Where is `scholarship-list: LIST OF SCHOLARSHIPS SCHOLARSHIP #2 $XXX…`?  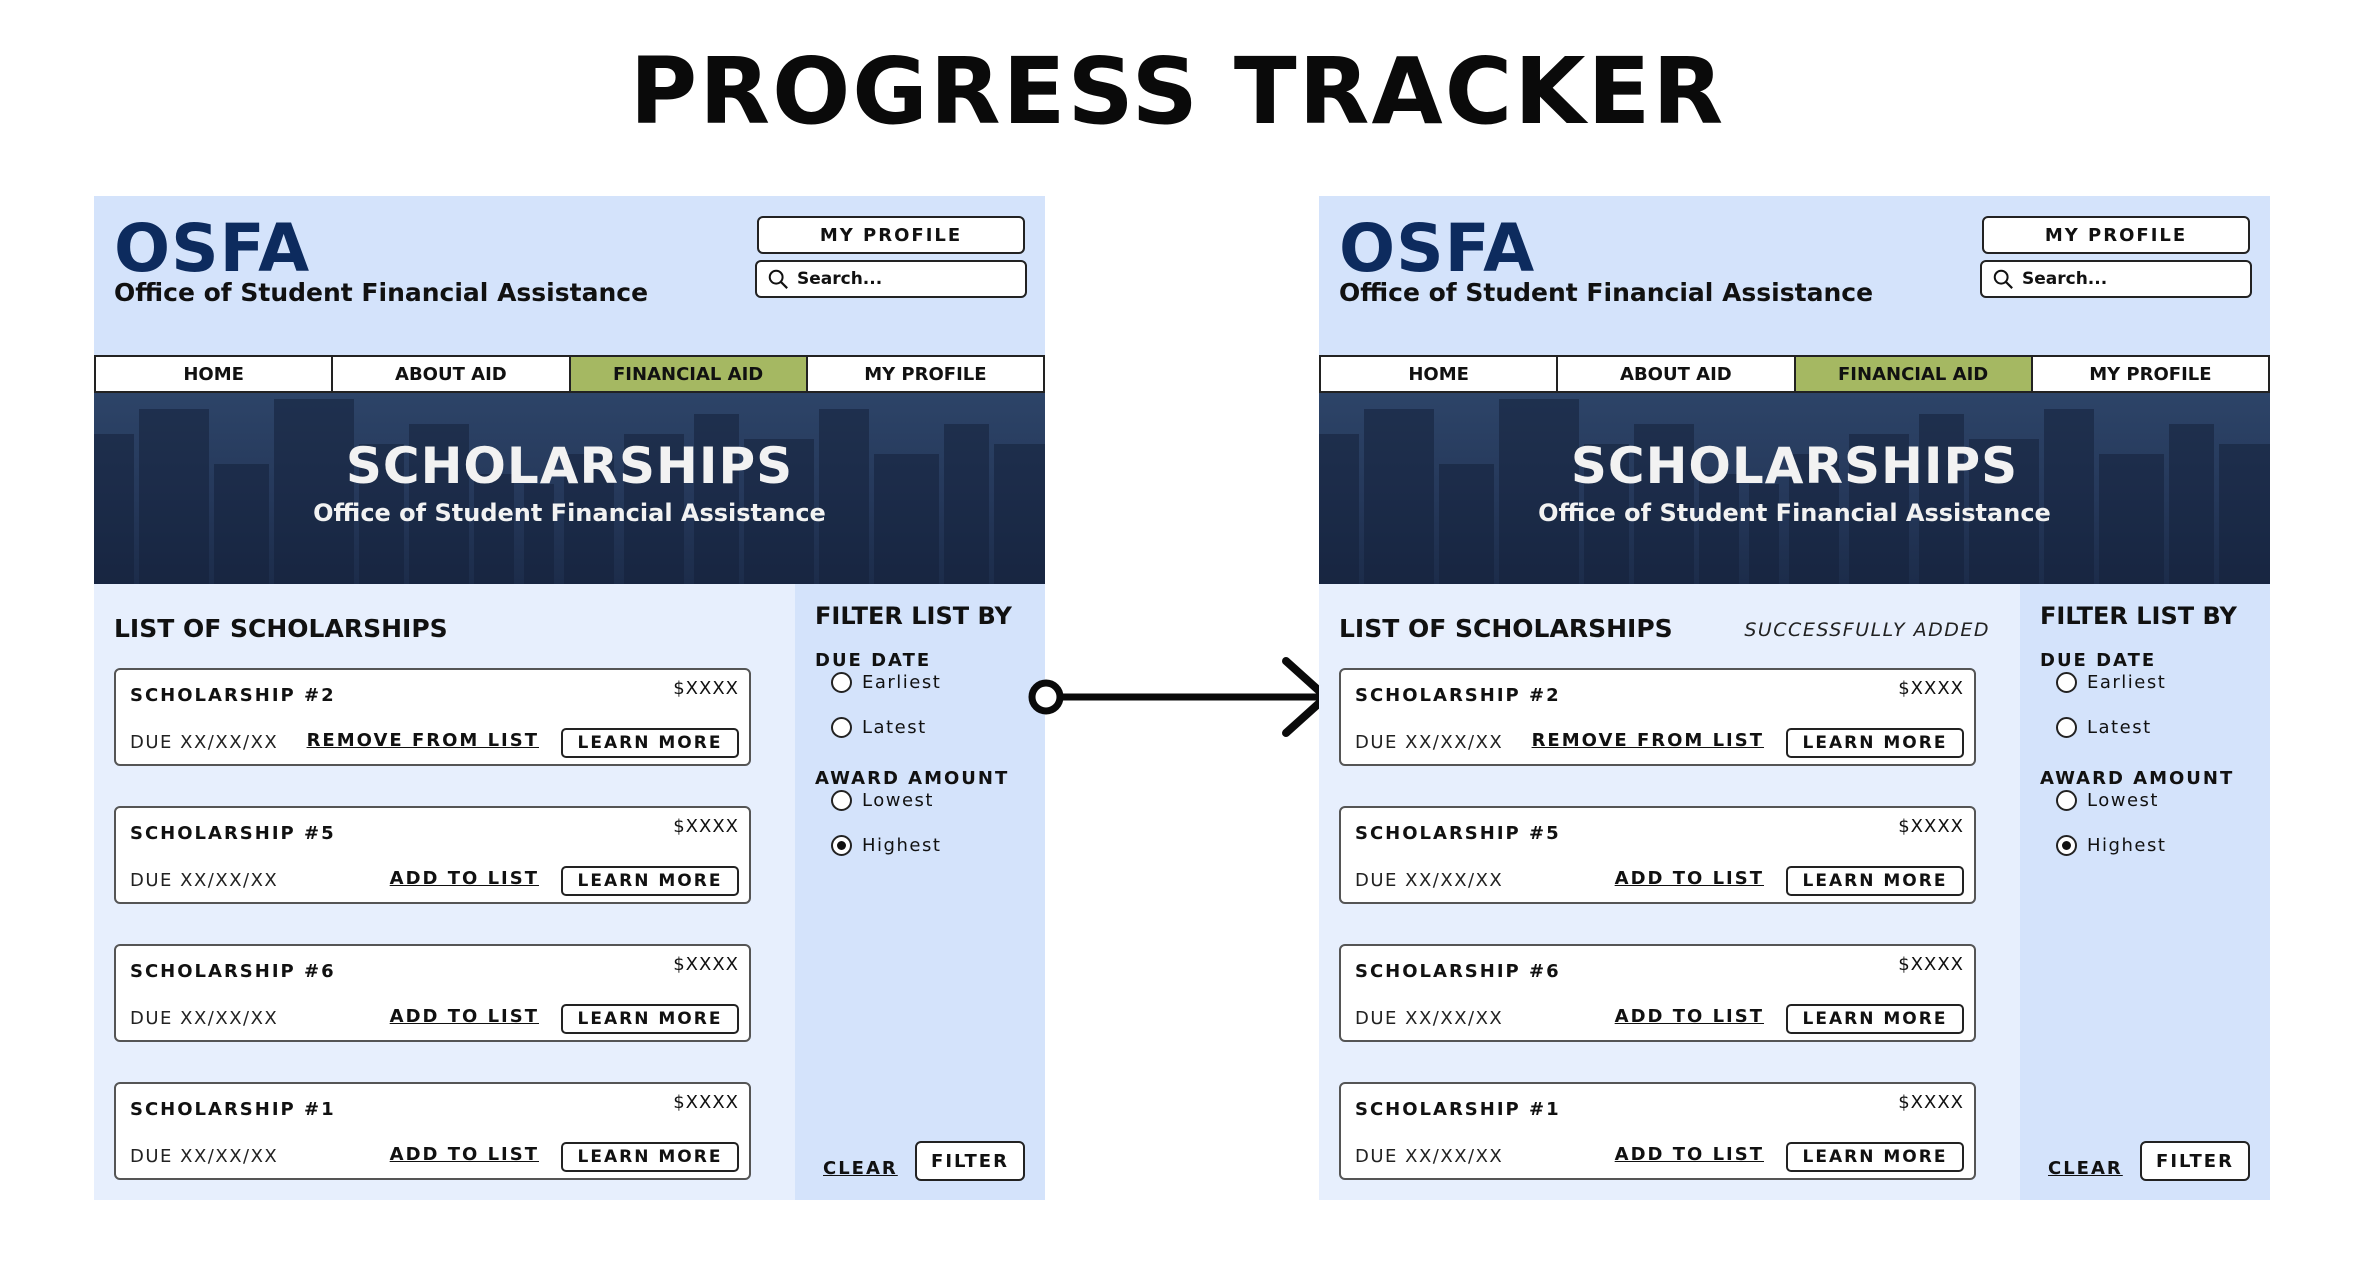 scholarship-list: LIST OF SCHOLARSHIPS SCHOLARSHIP #2 $XXX… is located at coordinates (444, 892).